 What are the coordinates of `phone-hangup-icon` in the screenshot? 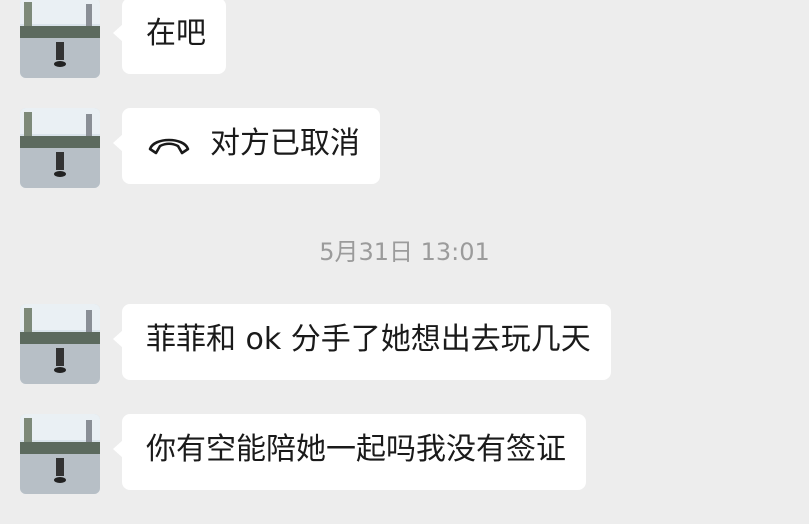 It's located at (169, 144).